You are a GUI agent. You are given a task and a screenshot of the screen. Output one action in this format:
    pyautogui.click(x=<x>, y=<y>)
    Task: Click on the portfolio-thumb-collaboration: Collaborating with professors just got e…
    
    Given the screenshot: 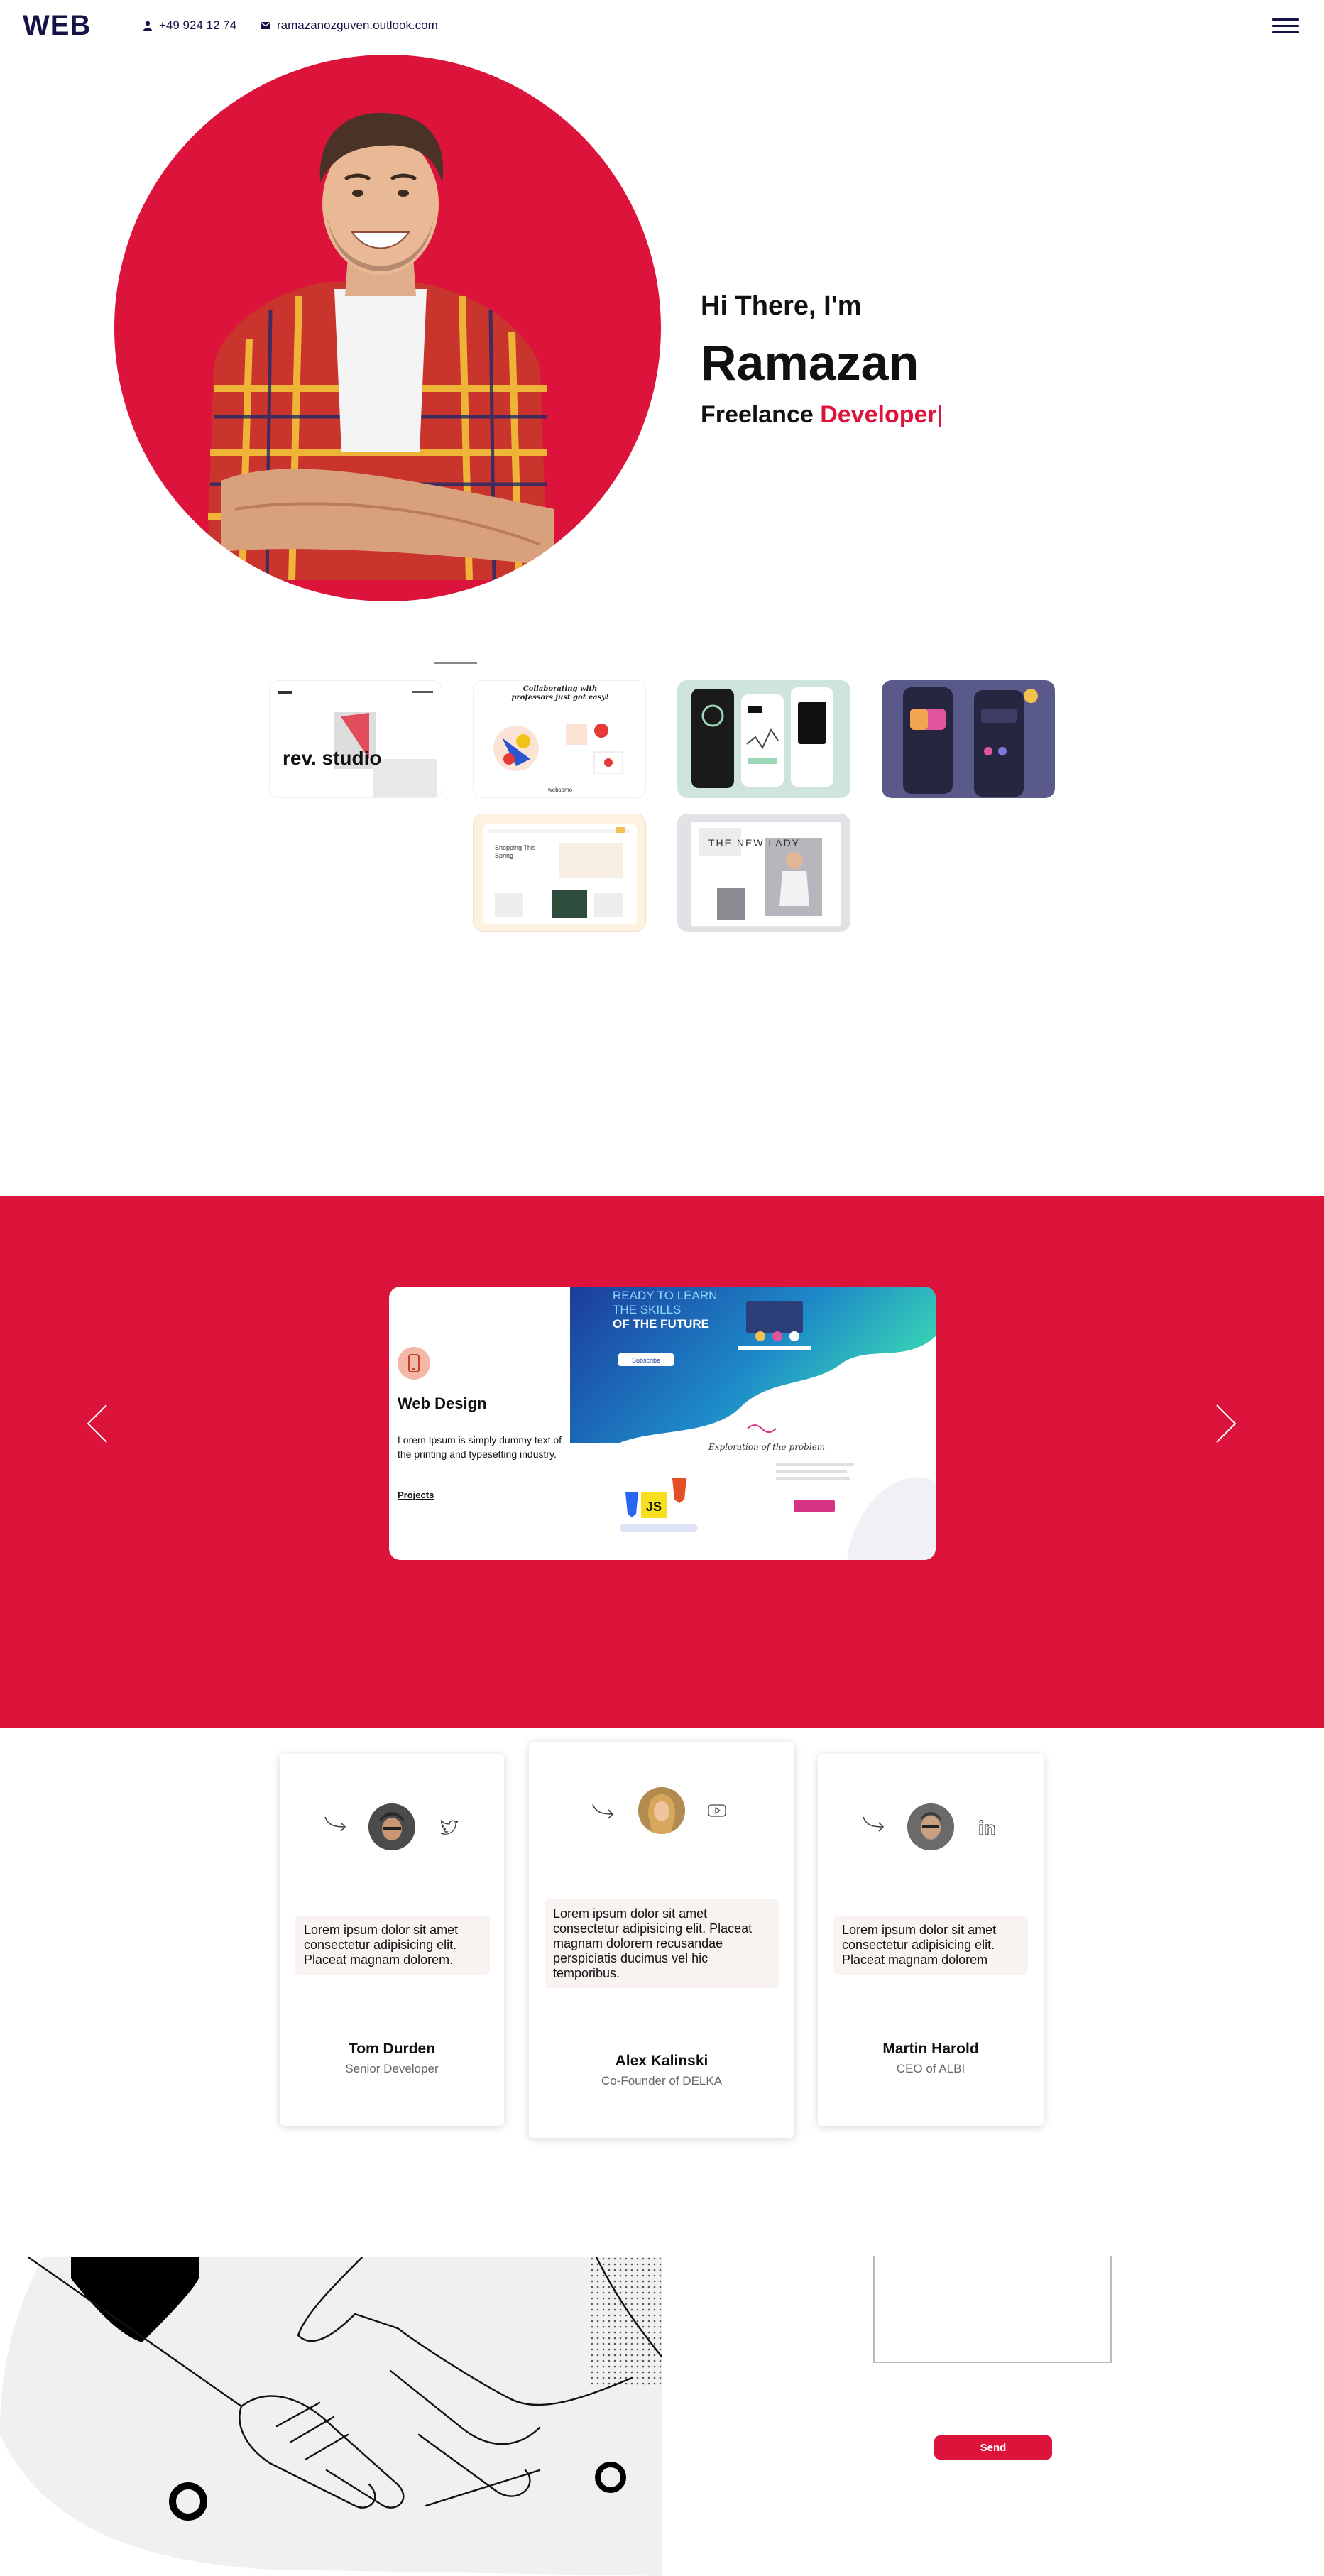 What is the action you would take?
    pyautogui.click(x=559, y=739)
    